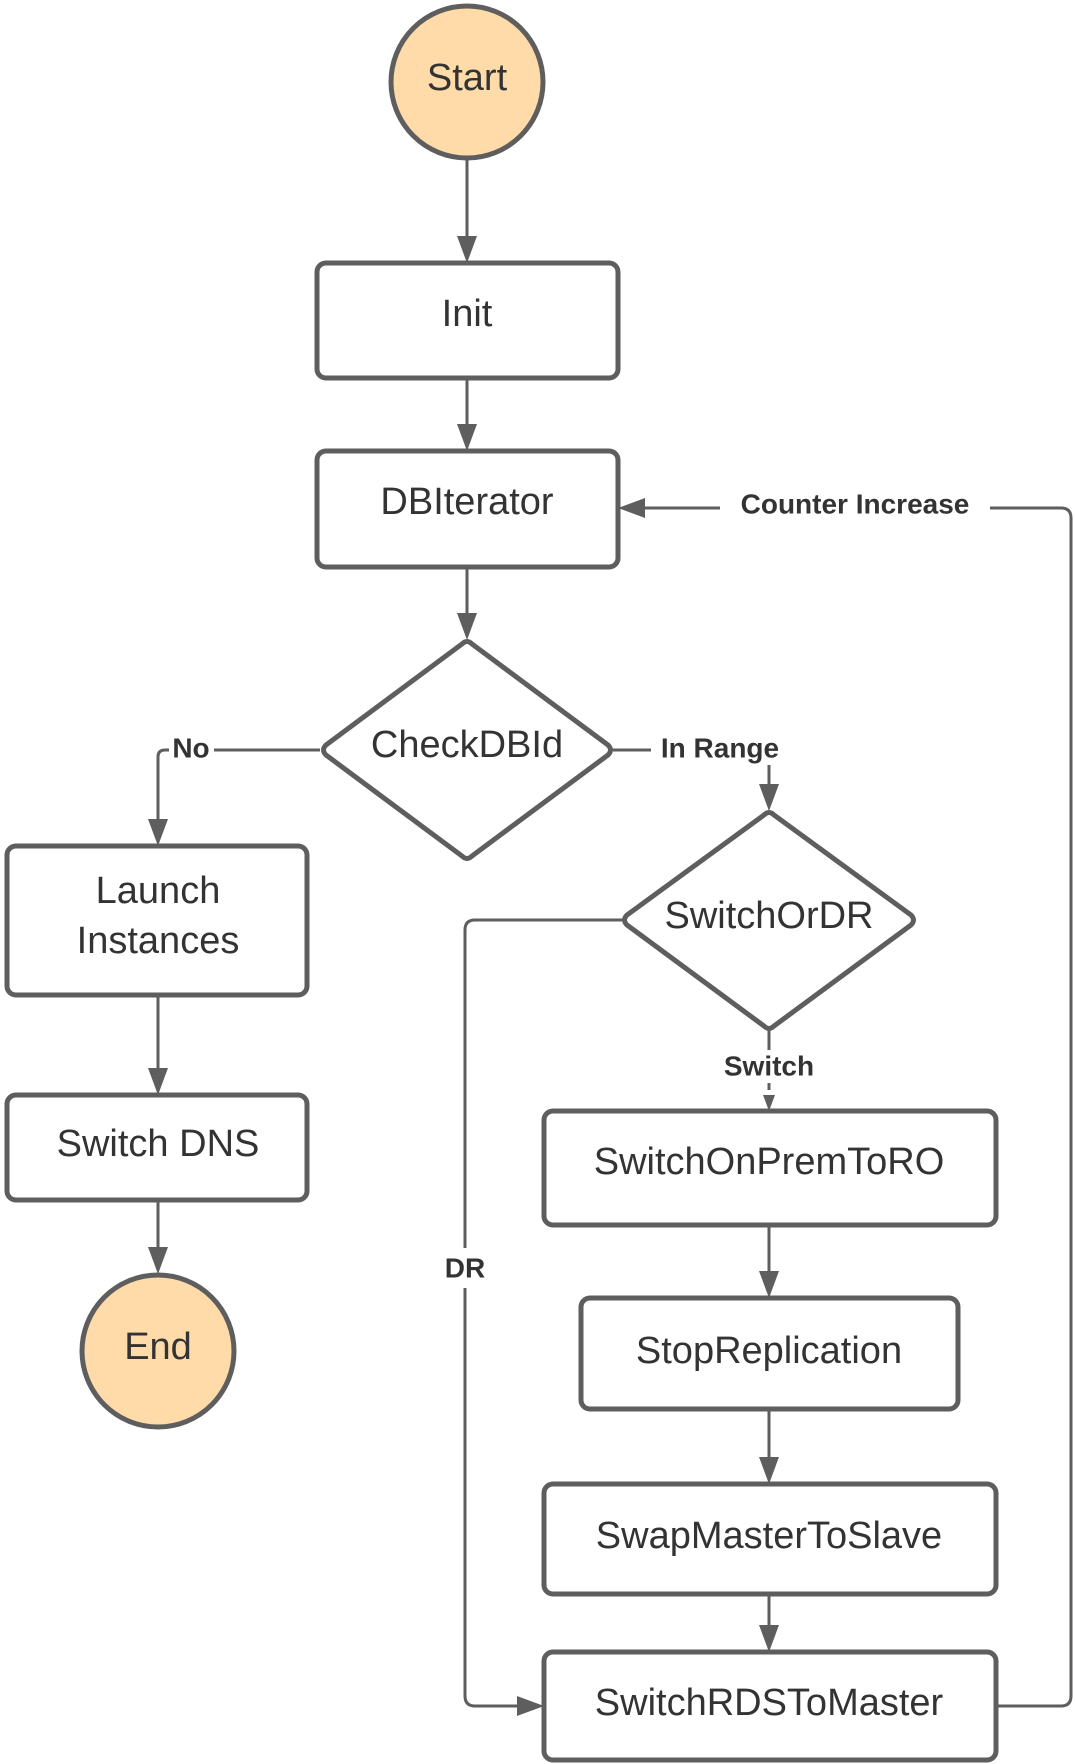 The image size is (1075, 1764). Describe the element at coordinates (769, 1351) in the screenshot. I see `stoprepl-label: StopReplication` at that location.